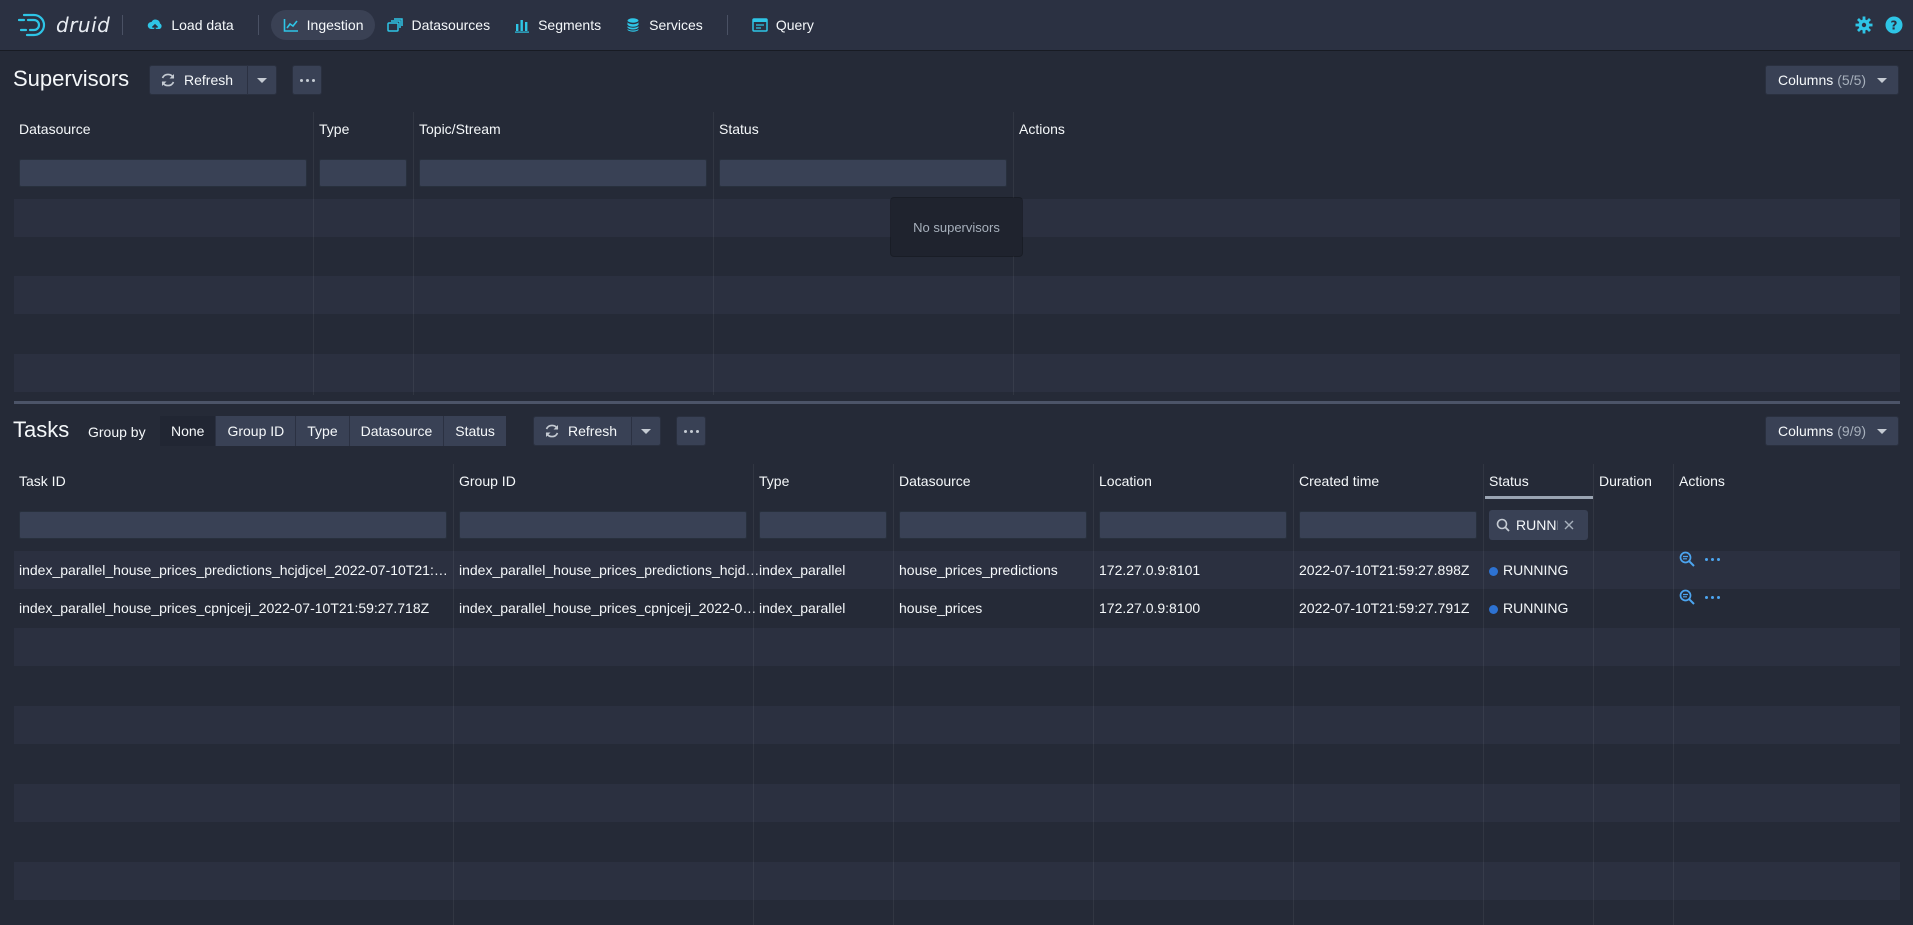  Describe the element at coordinates (1536, 608) in the screenshot. I see `status-text: RUNNING` at that location.